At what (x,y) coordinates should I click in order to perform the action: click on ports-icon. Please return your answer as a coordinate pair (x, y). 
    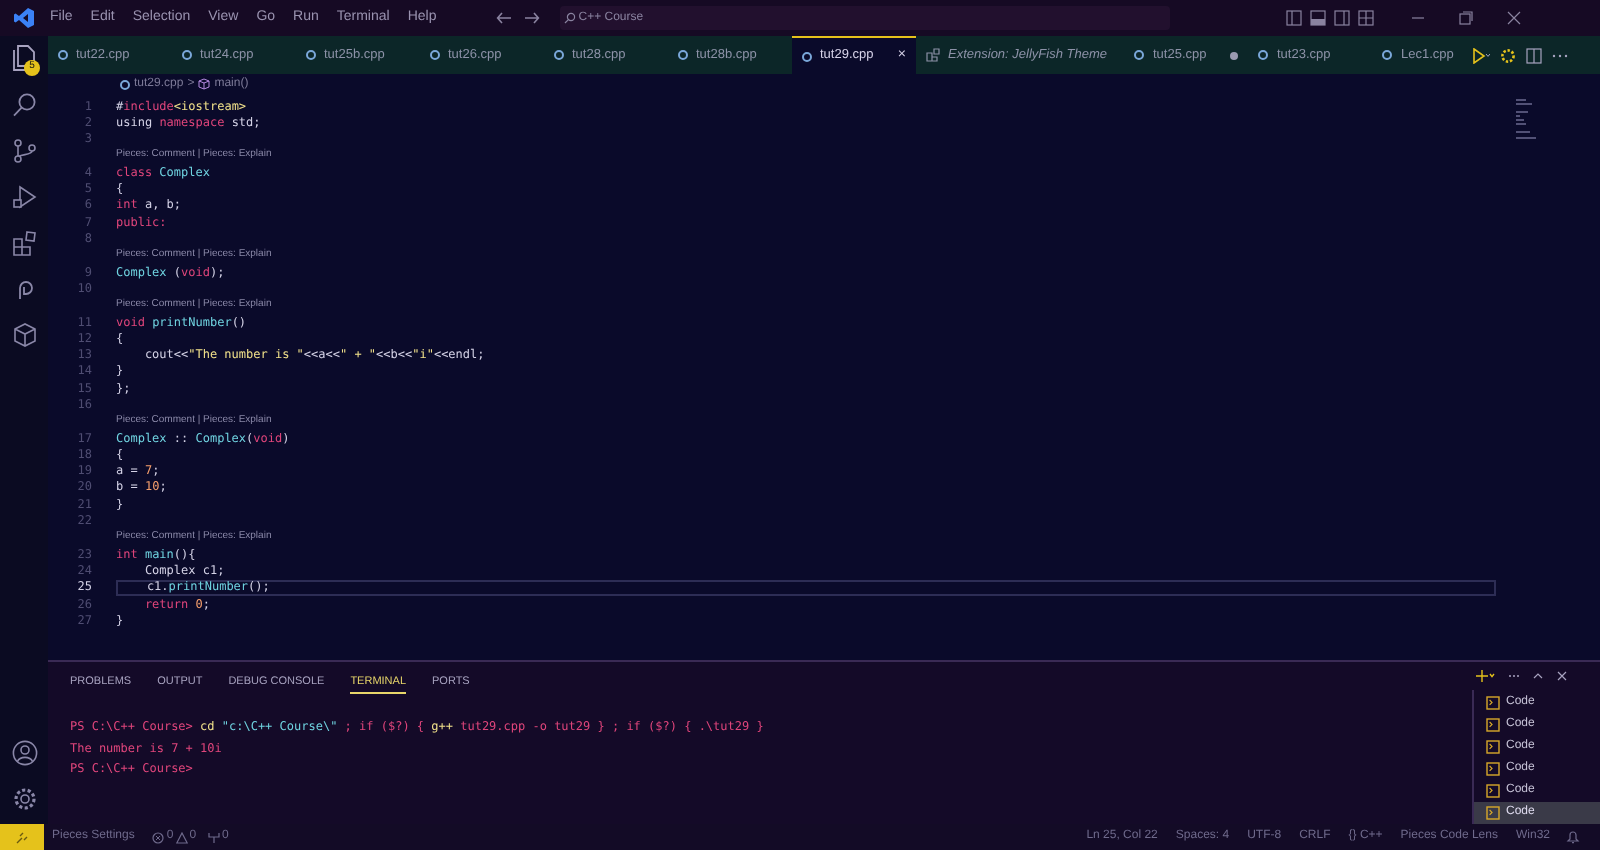
    Looking at the image, I should click on (214, 837).